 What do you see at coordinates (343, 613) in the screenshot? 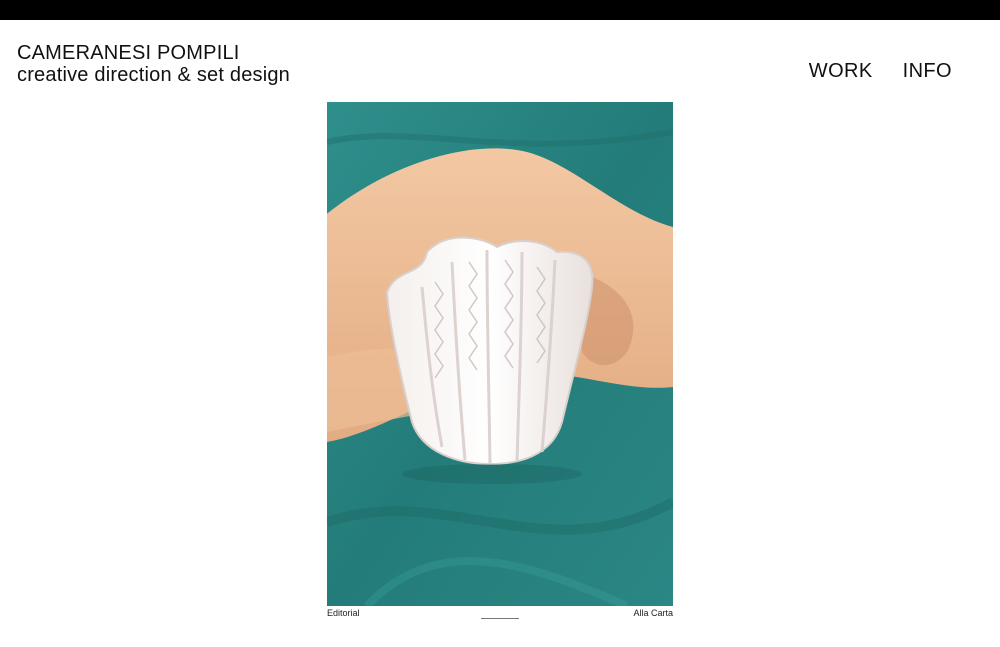
I see `caption-category: Editorial` at bounding box center [343, 613].